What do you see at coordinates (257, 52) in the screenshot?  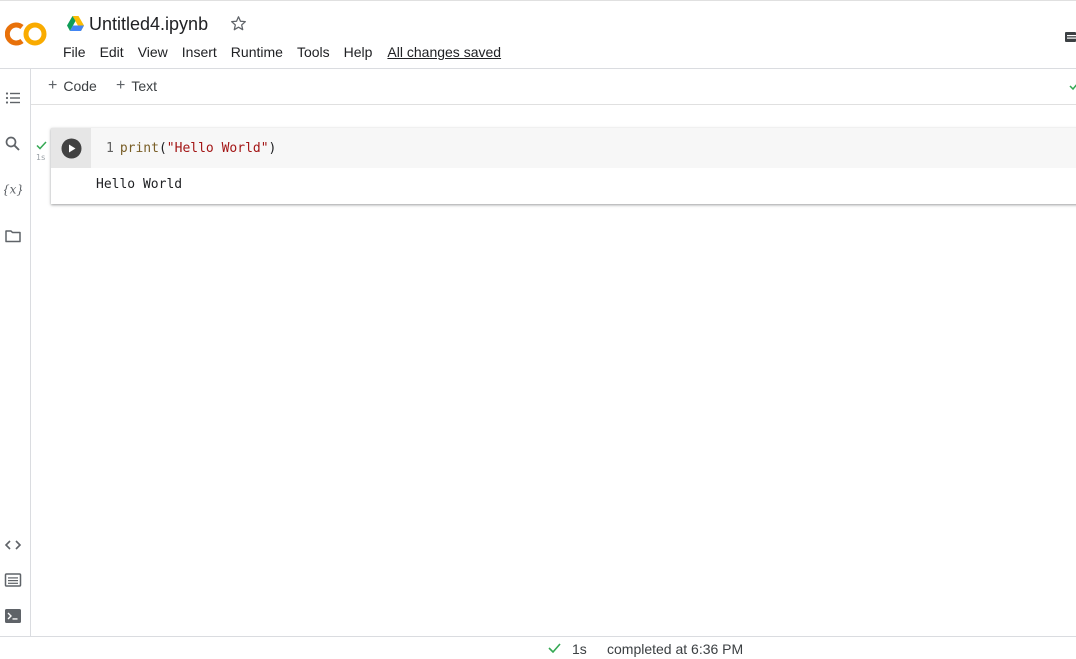 I see `menu-runtime: Runtime` at bounding box center [257, 52].